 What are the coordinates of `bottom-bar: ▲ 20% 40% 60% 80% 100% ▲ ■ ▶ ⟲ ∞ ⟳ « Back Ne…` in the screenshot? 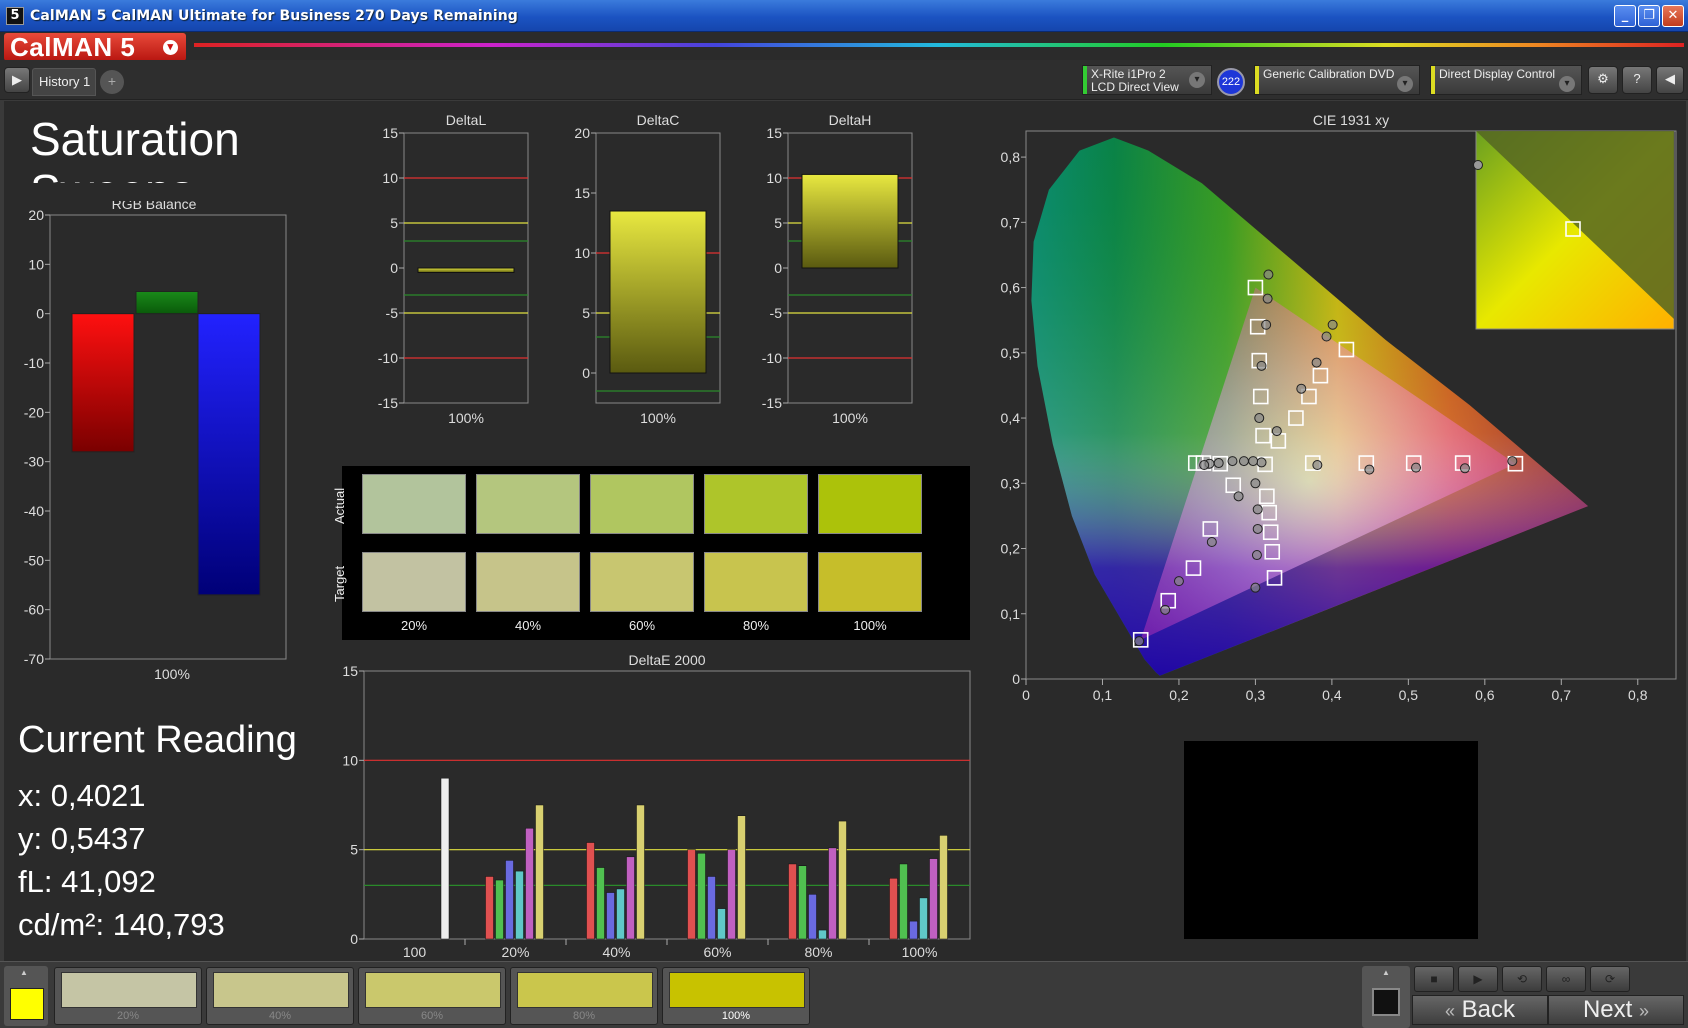 It's located at (844, 994).